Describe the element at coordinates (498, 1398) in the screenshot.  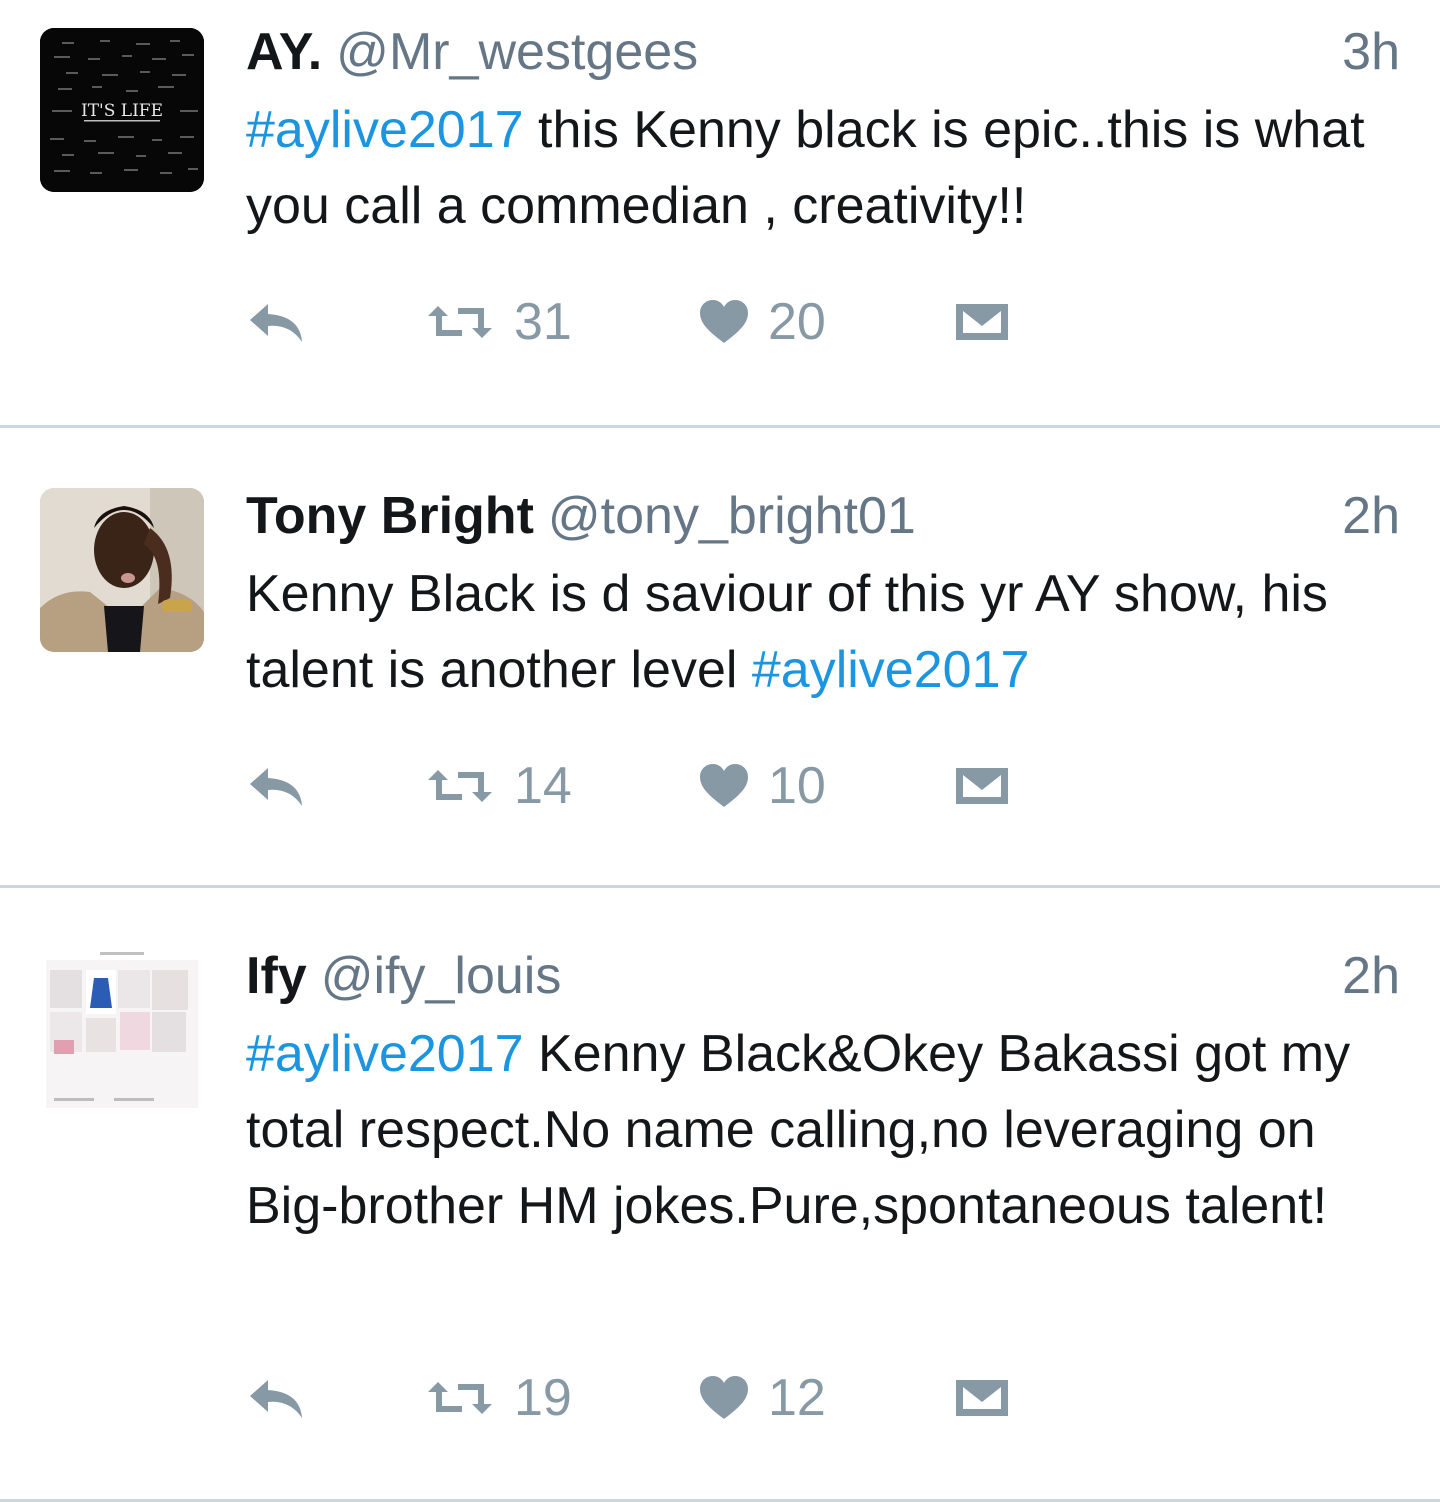
I see `retweet-button: 19` at that location.